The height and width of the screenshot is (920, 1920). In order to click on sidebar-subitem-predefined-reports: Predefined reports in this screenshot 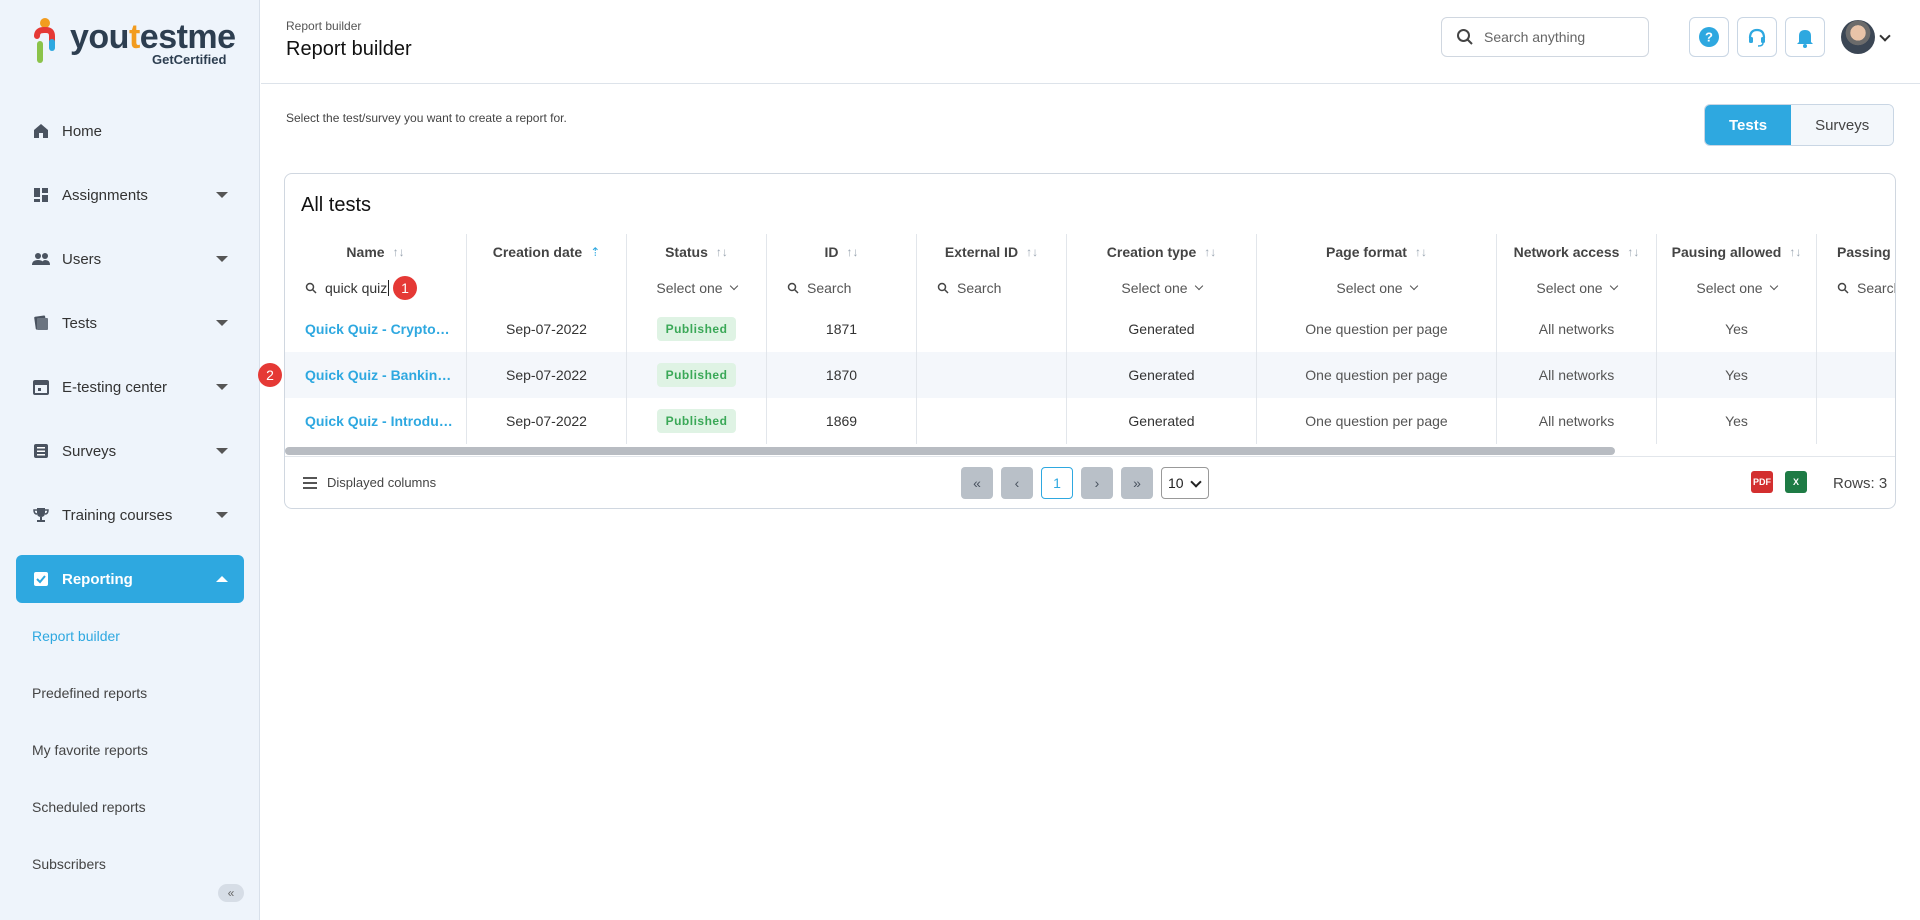, I will do `click(89, 693)`.